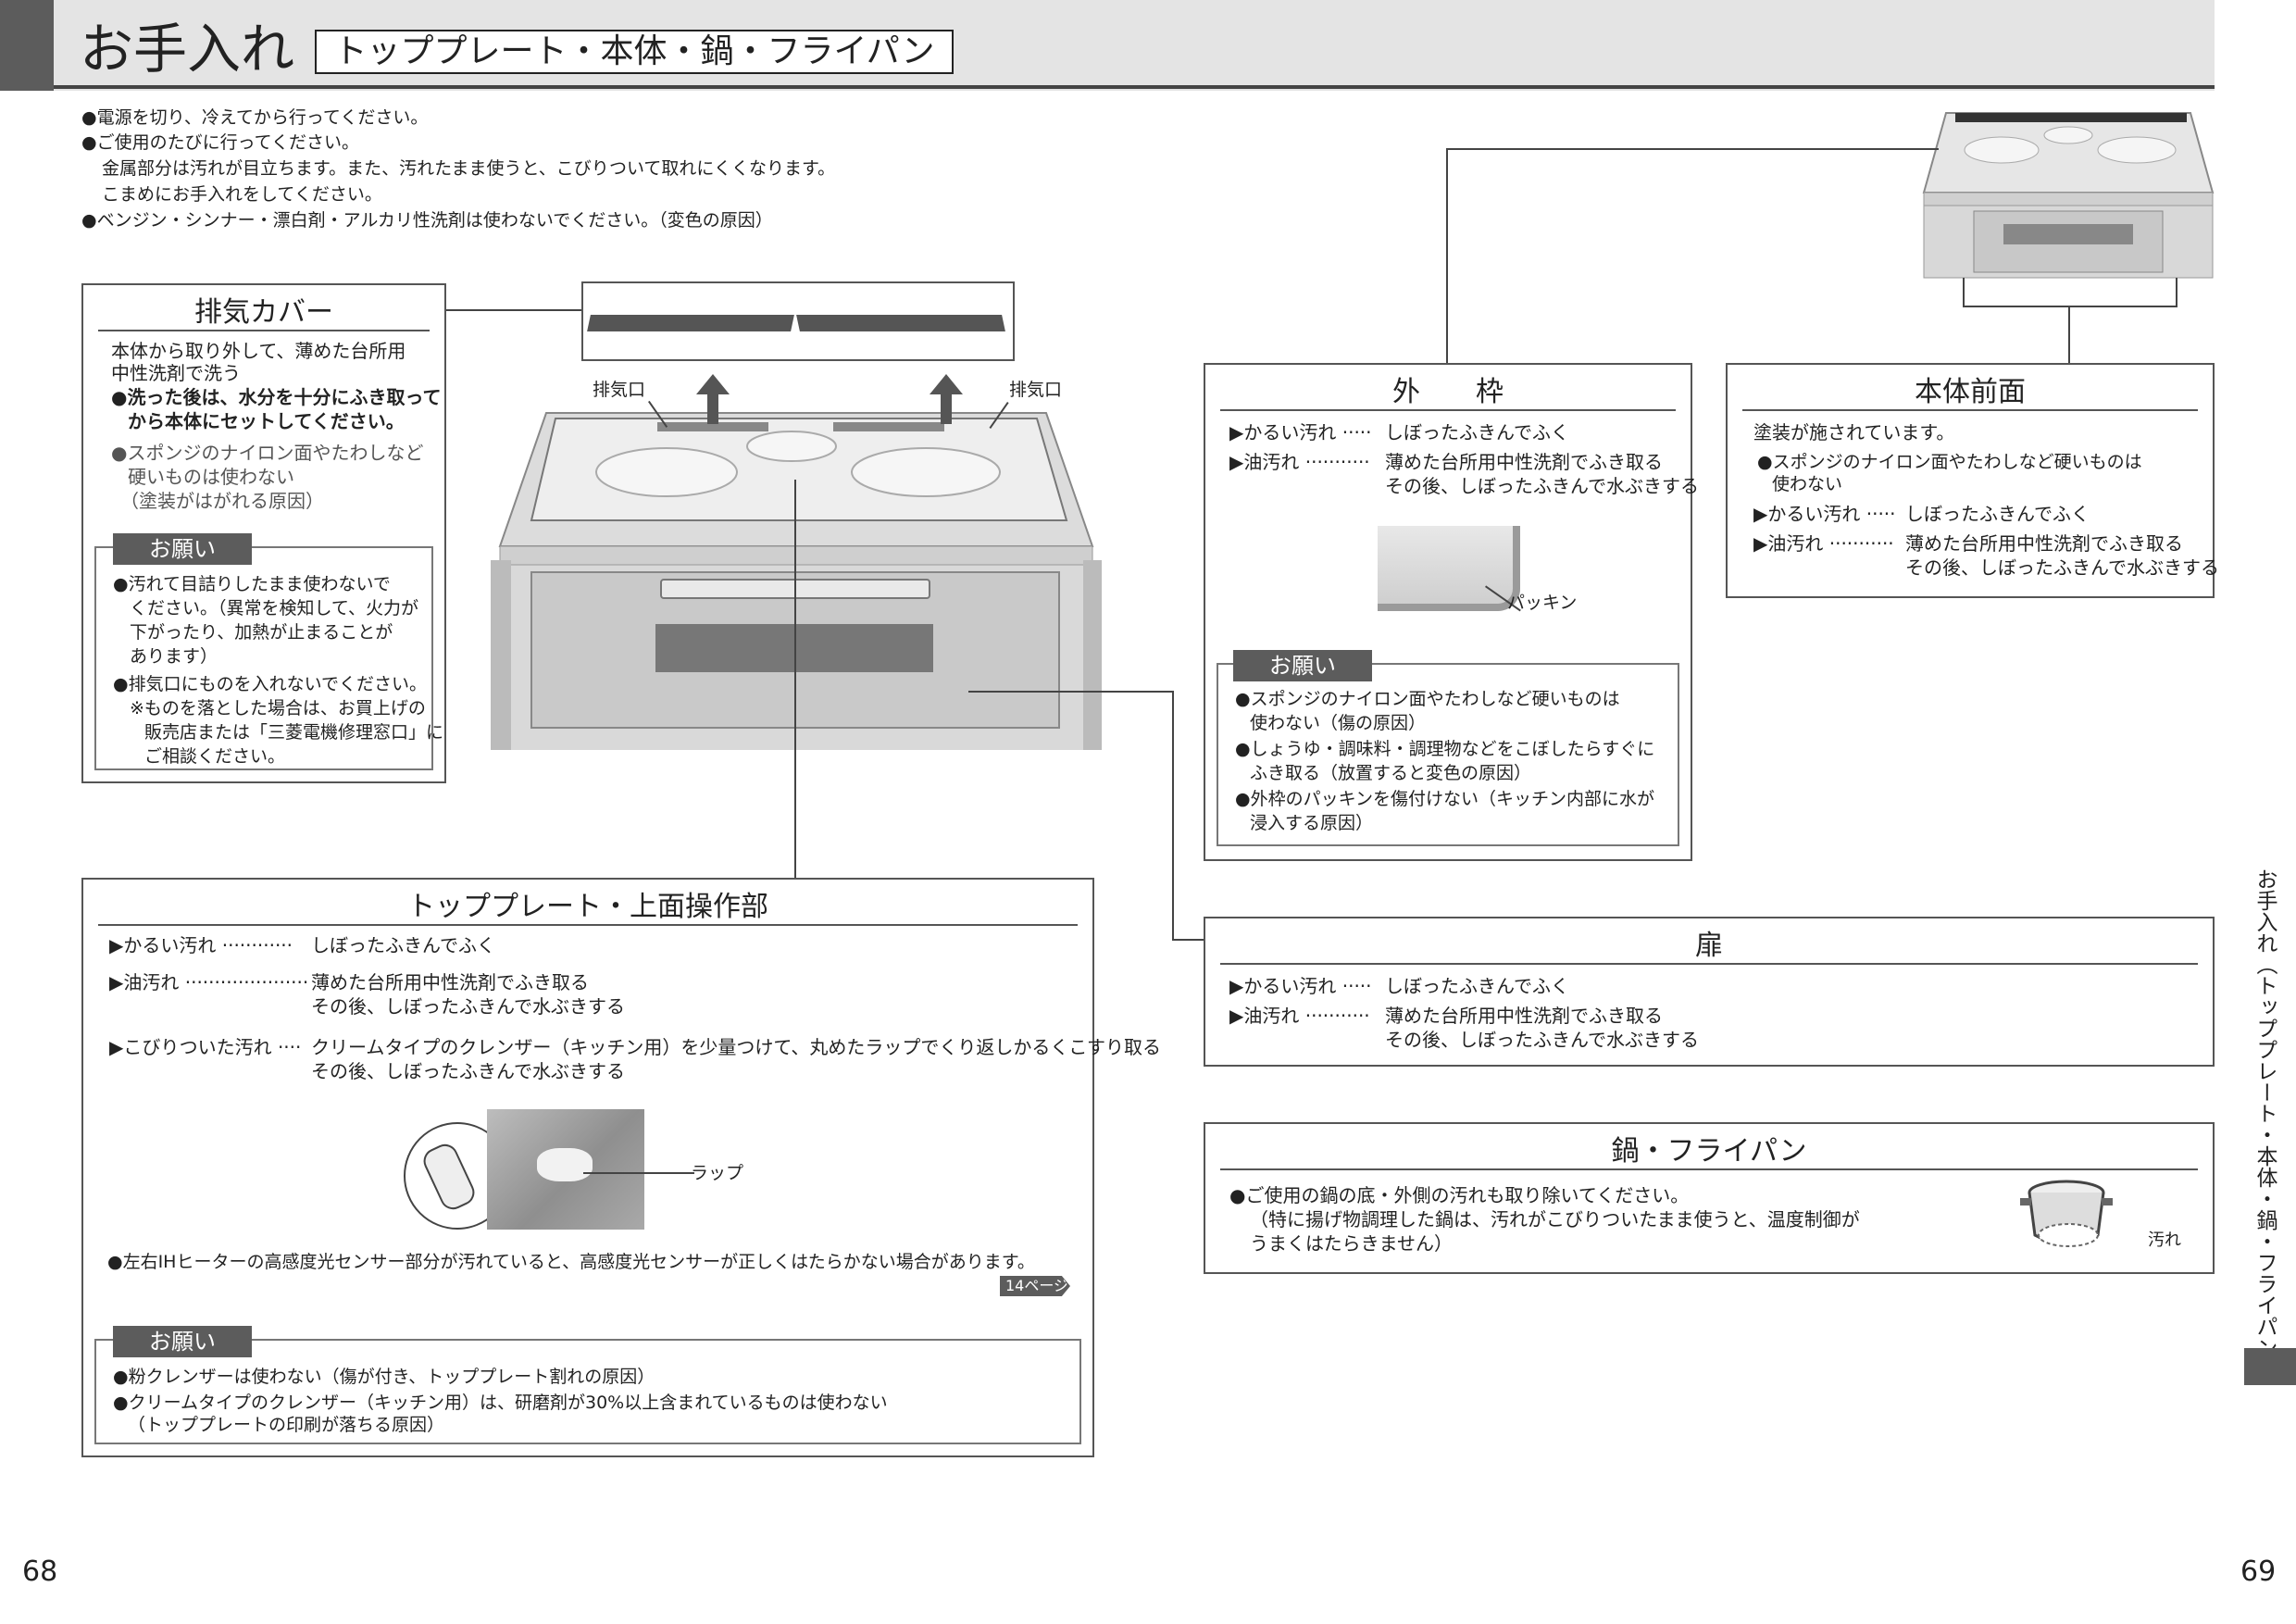 Image resolution: width=2296 pixels, height=1624 pixels. Describe the element at coordinates (205, 1047) in the screenshot. I see `topplate-stuck-key: ▶こびりついた汚れ ····` at that location.